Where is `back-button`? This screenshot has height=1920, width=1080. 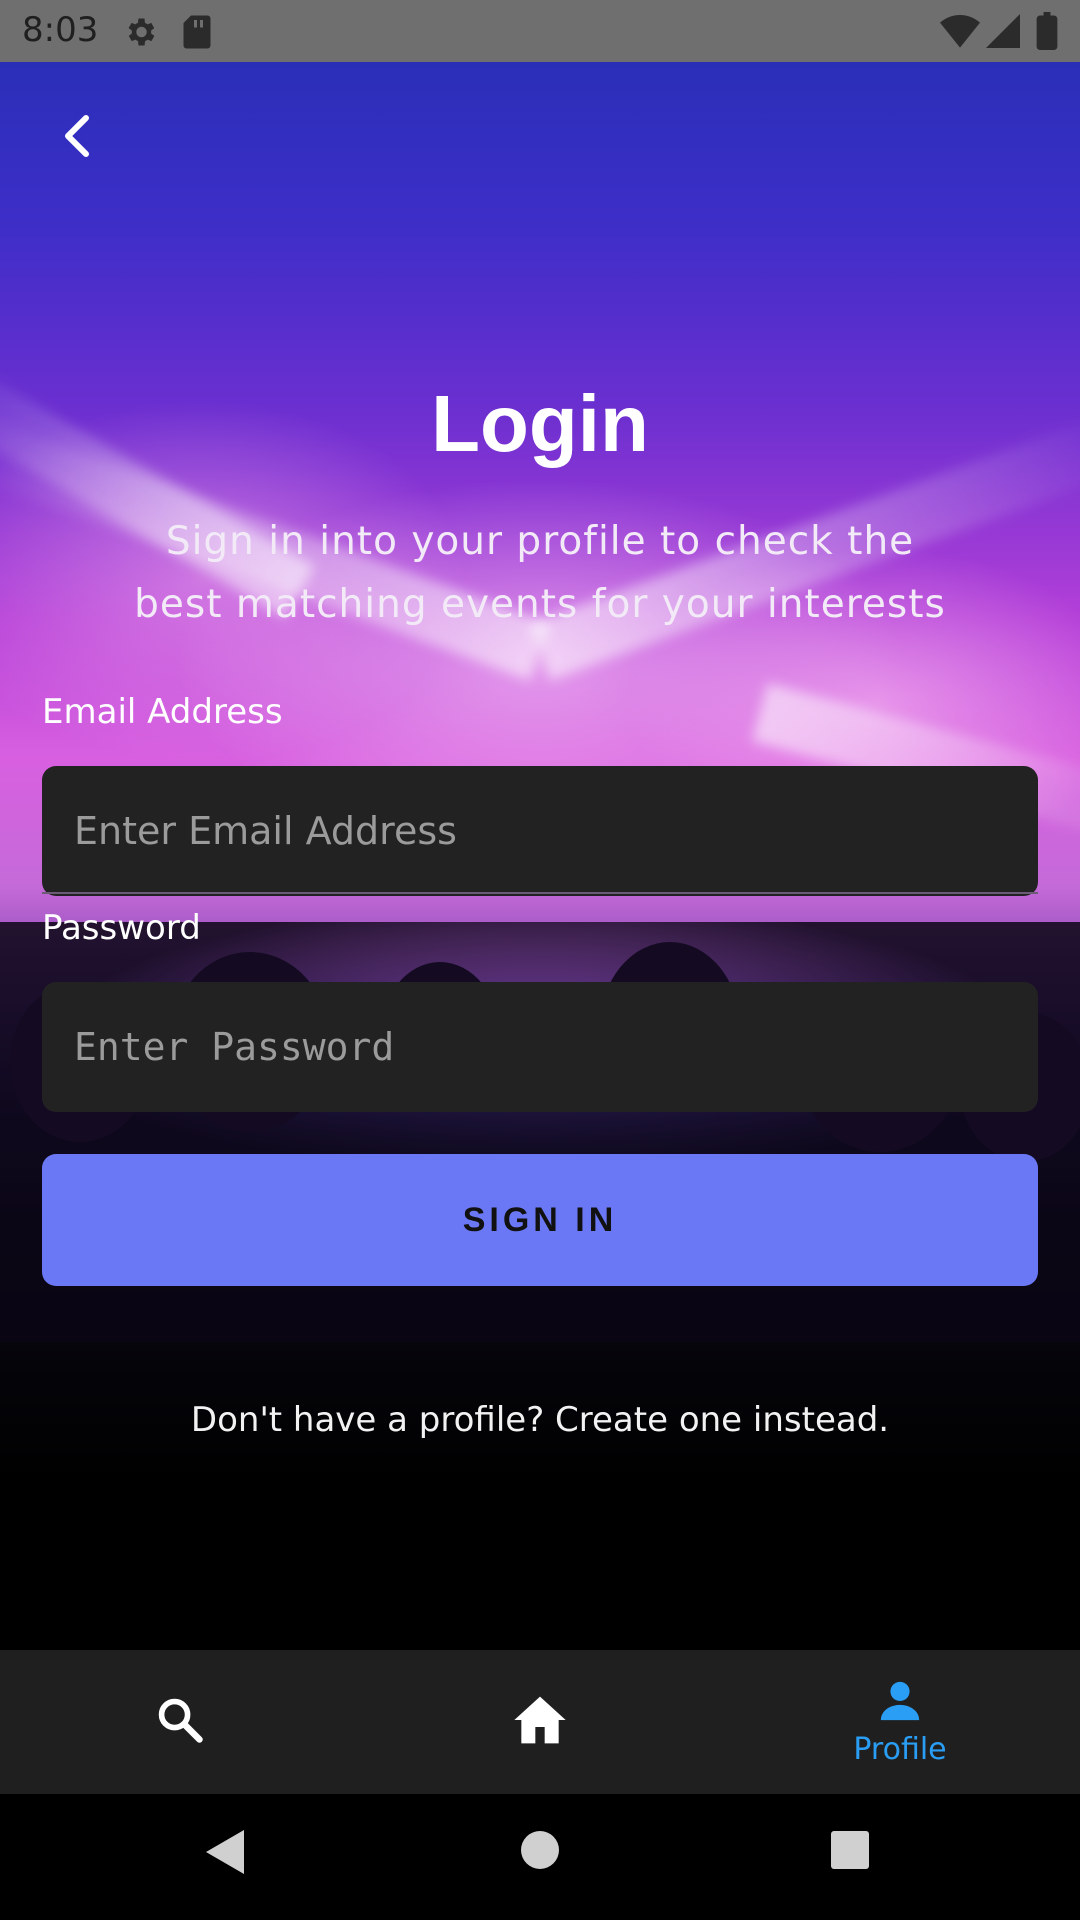 back-button is located at coordinates (77, 138).